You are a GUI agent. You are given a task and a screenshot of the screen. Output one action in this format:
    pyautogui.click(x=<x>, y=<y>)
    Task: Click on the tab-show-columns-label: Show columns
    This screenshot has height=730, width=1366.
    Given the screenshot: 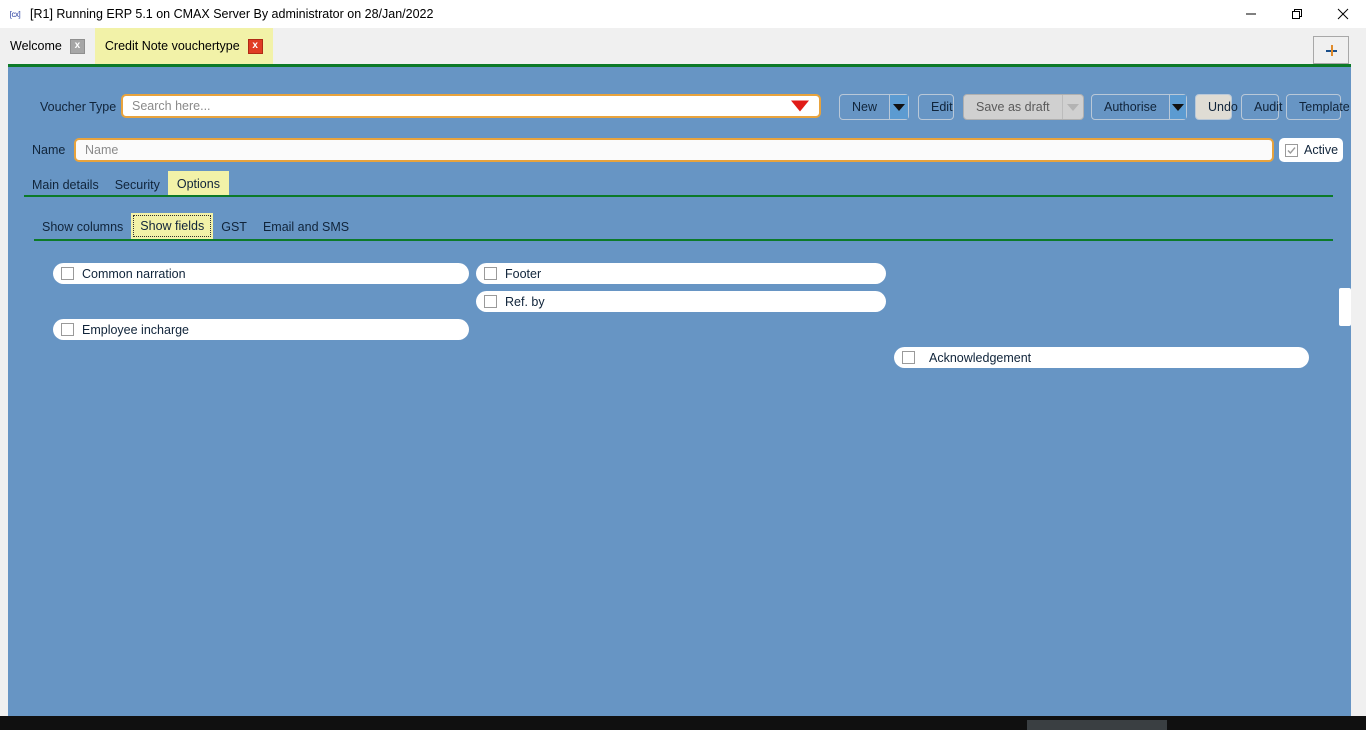 What is the action you would take?
    pyautogui.click(x=83, y=227)
    